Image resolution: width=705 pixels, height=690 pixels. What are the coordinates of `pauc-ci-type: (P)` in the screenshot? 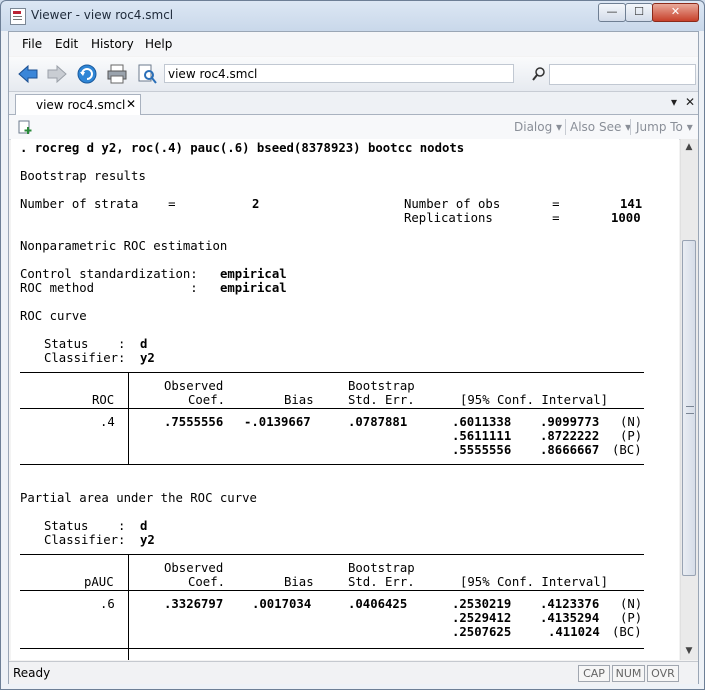 It's located at (631, 618).